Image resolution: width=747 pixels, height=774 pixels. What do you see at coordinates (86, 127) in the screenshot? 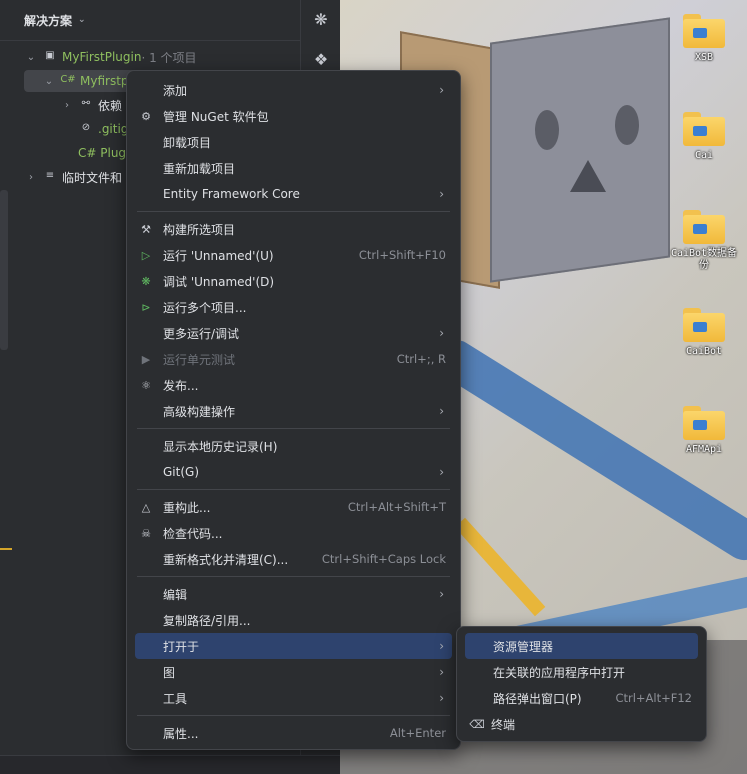
I see `ignore-file-icon: ⊘` at bounding box center [86, 127].